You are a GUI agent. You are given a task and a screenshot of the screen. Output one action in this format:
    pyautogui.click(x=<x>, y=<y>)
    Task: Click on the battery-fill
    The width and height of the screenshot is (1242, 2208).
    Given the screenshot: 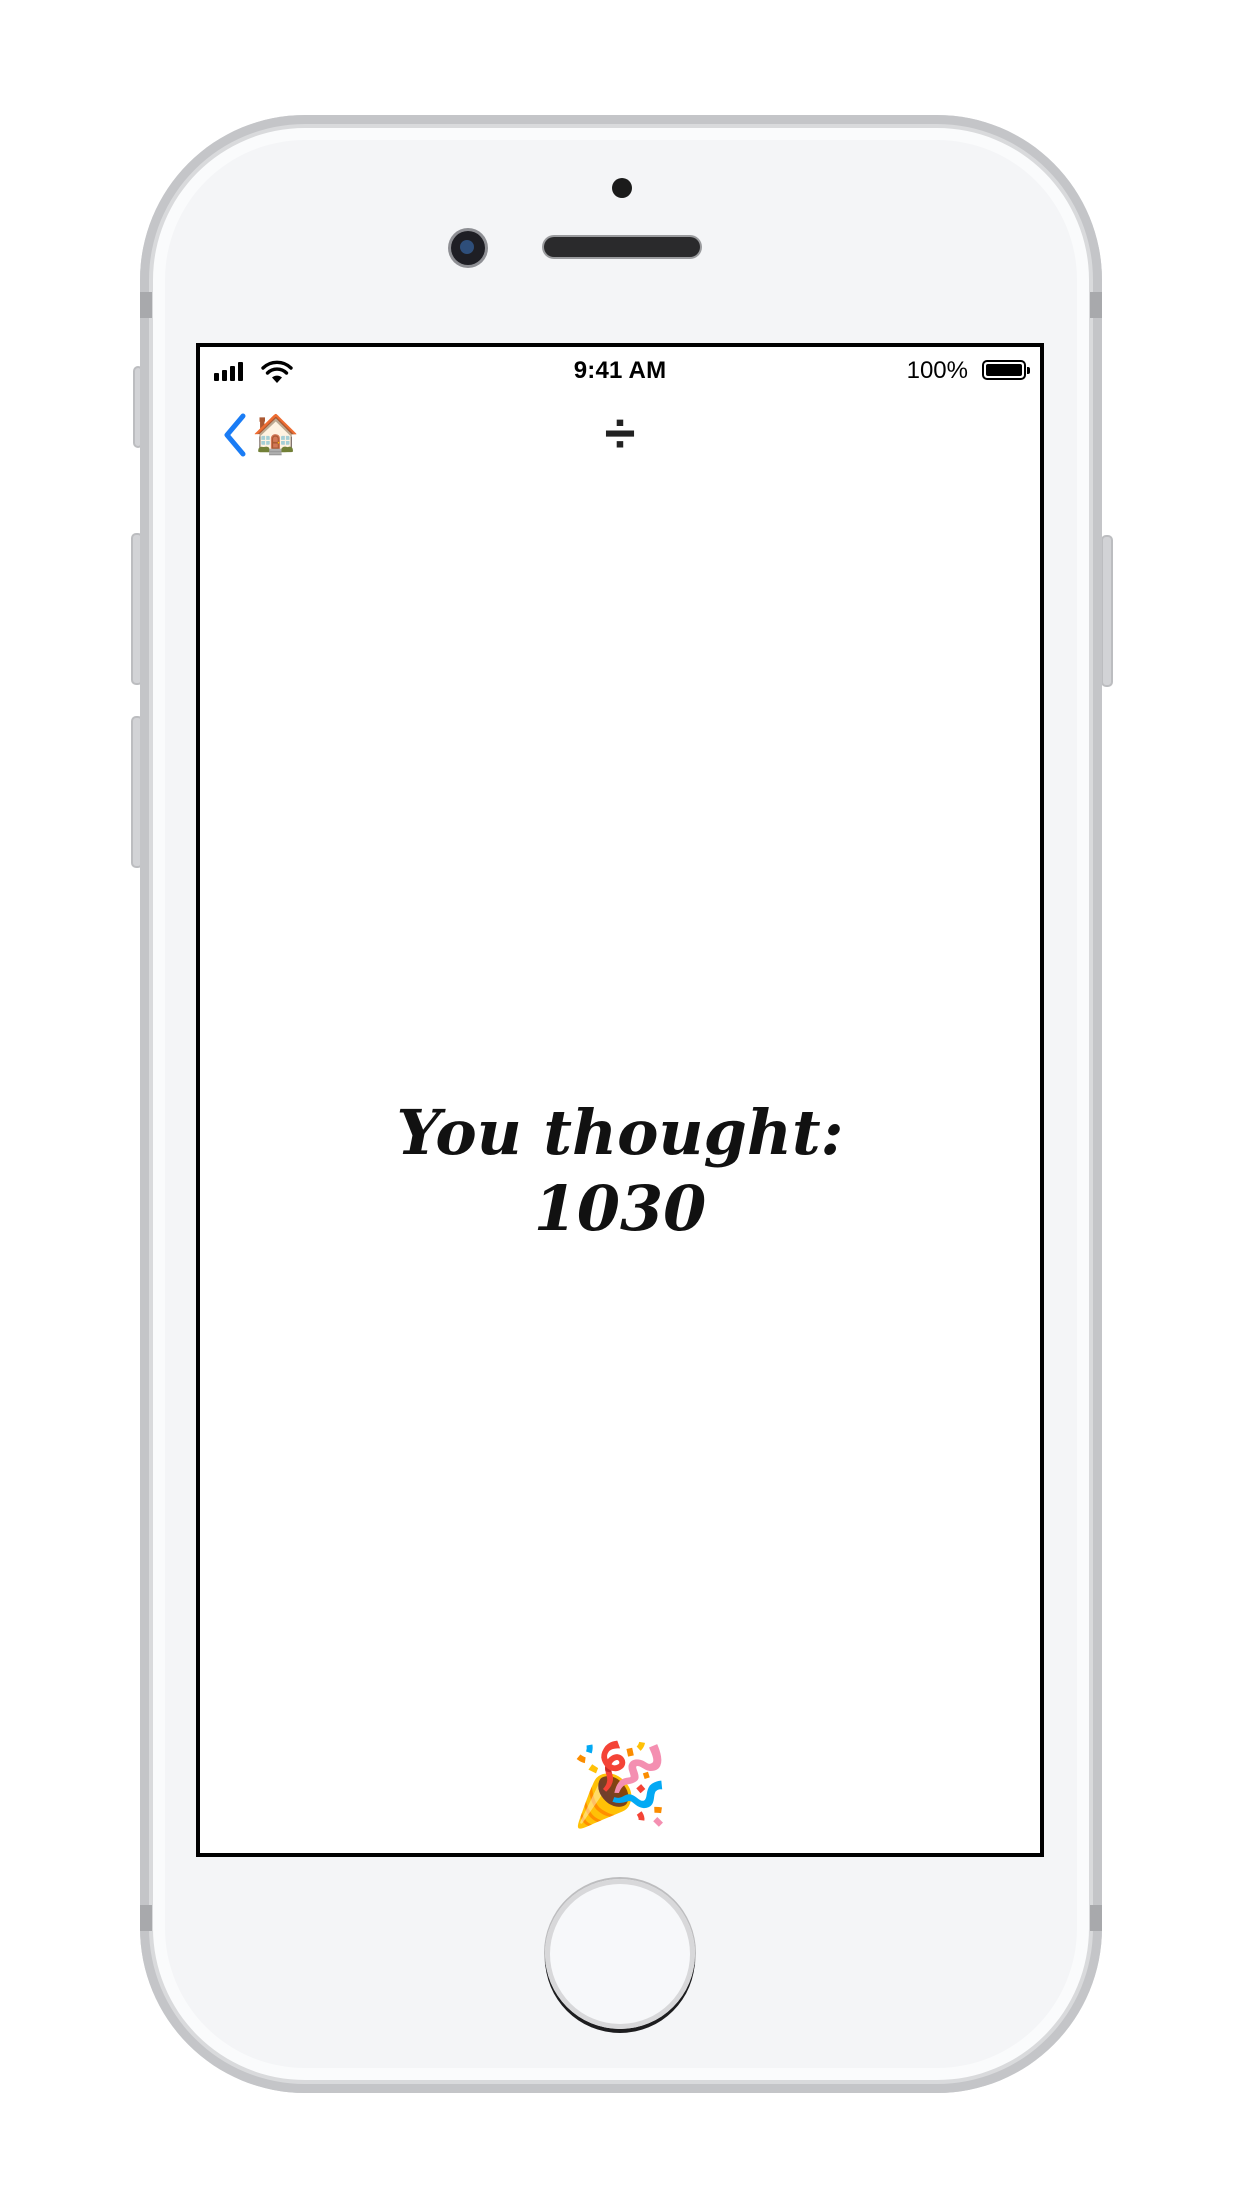 What is the action you would take?
    pyautogui.click(x=1004, y=370)
    